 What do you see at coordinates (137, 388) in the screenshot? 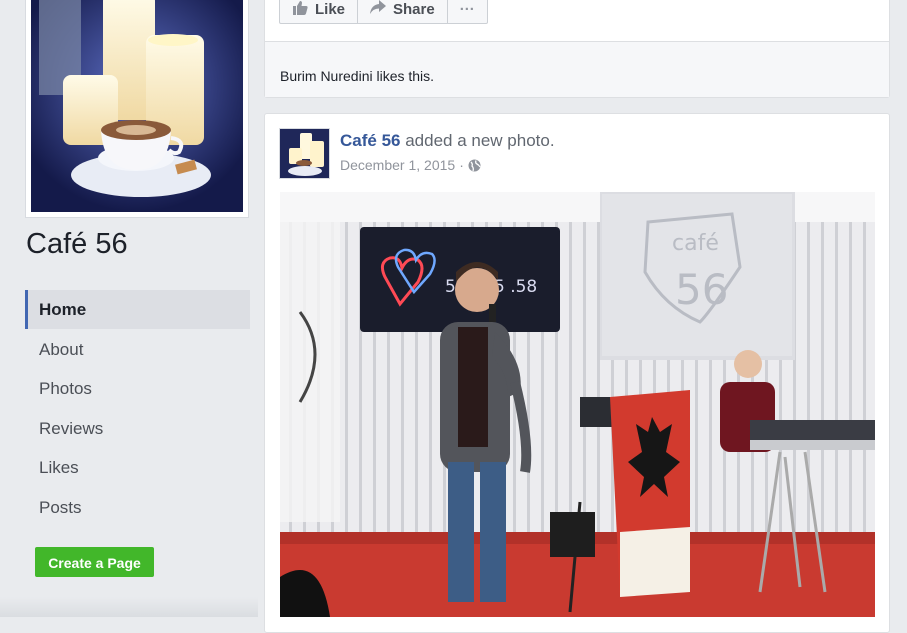
I see `nav-item-photos: Photos` at bounding box center [137, 388].